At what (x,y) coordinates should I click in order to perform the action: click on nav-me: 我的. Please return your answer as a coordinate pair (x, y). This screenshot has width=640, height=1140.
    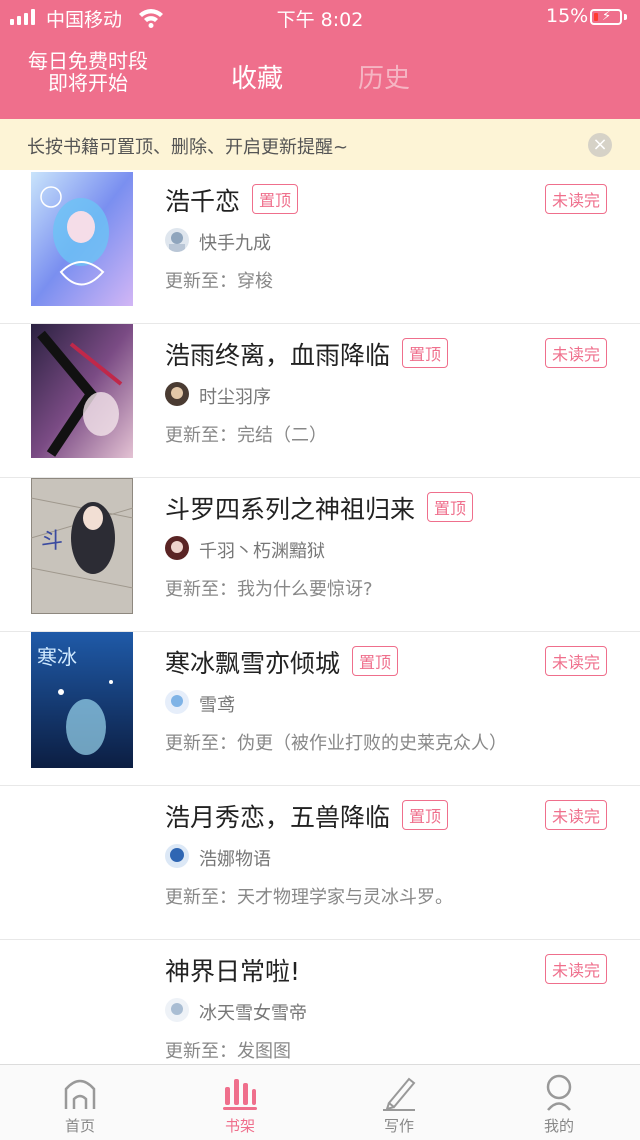
    Looking at the image, I should click on (559, 1102).